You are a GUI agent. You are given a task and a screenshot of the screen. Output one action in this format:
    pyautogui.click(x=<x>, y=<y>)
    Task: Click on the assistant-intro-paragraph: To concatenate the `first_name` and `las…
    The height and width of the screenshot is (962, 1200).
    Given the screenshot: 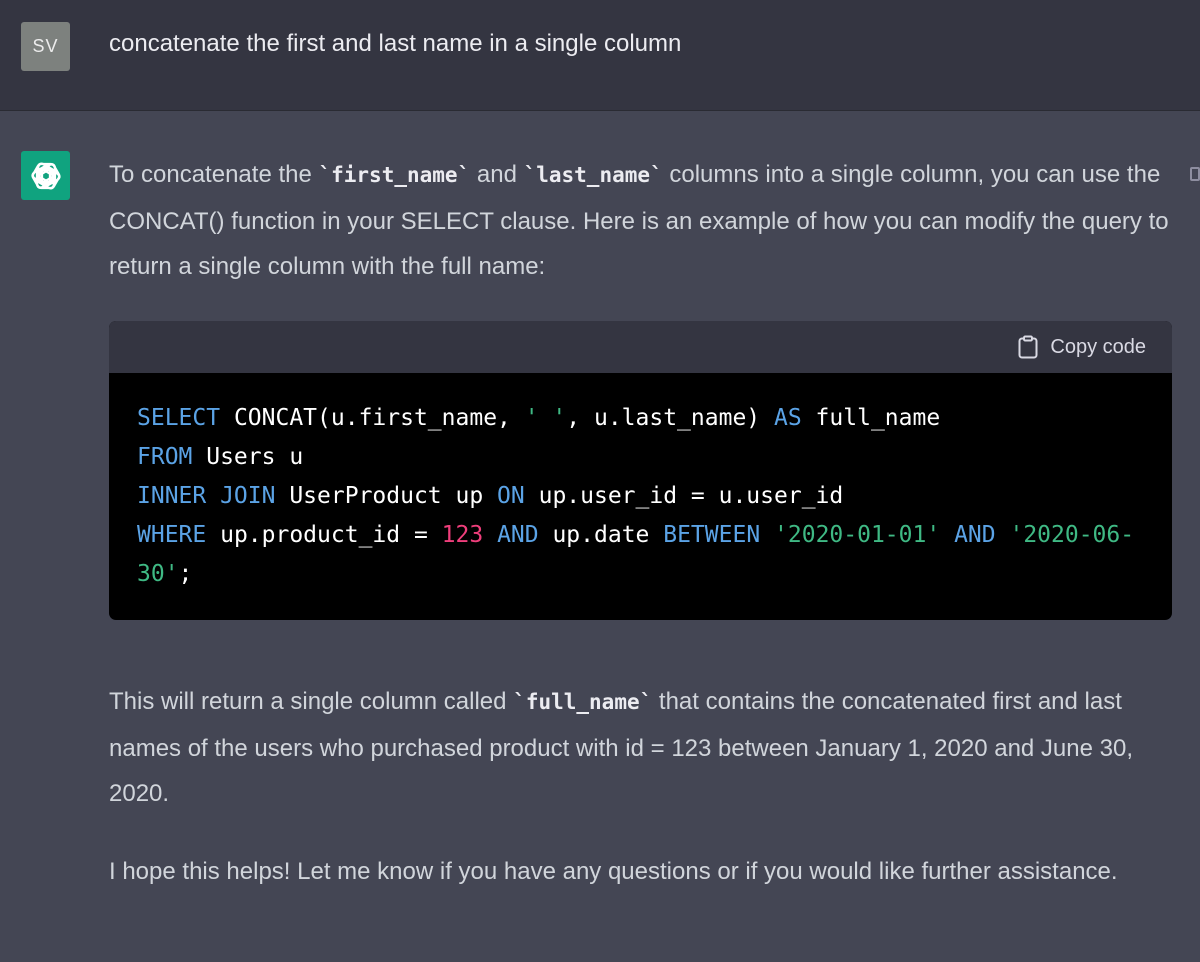 What is the action you would take?
    pyautogui.click(x=639, y=220)
    